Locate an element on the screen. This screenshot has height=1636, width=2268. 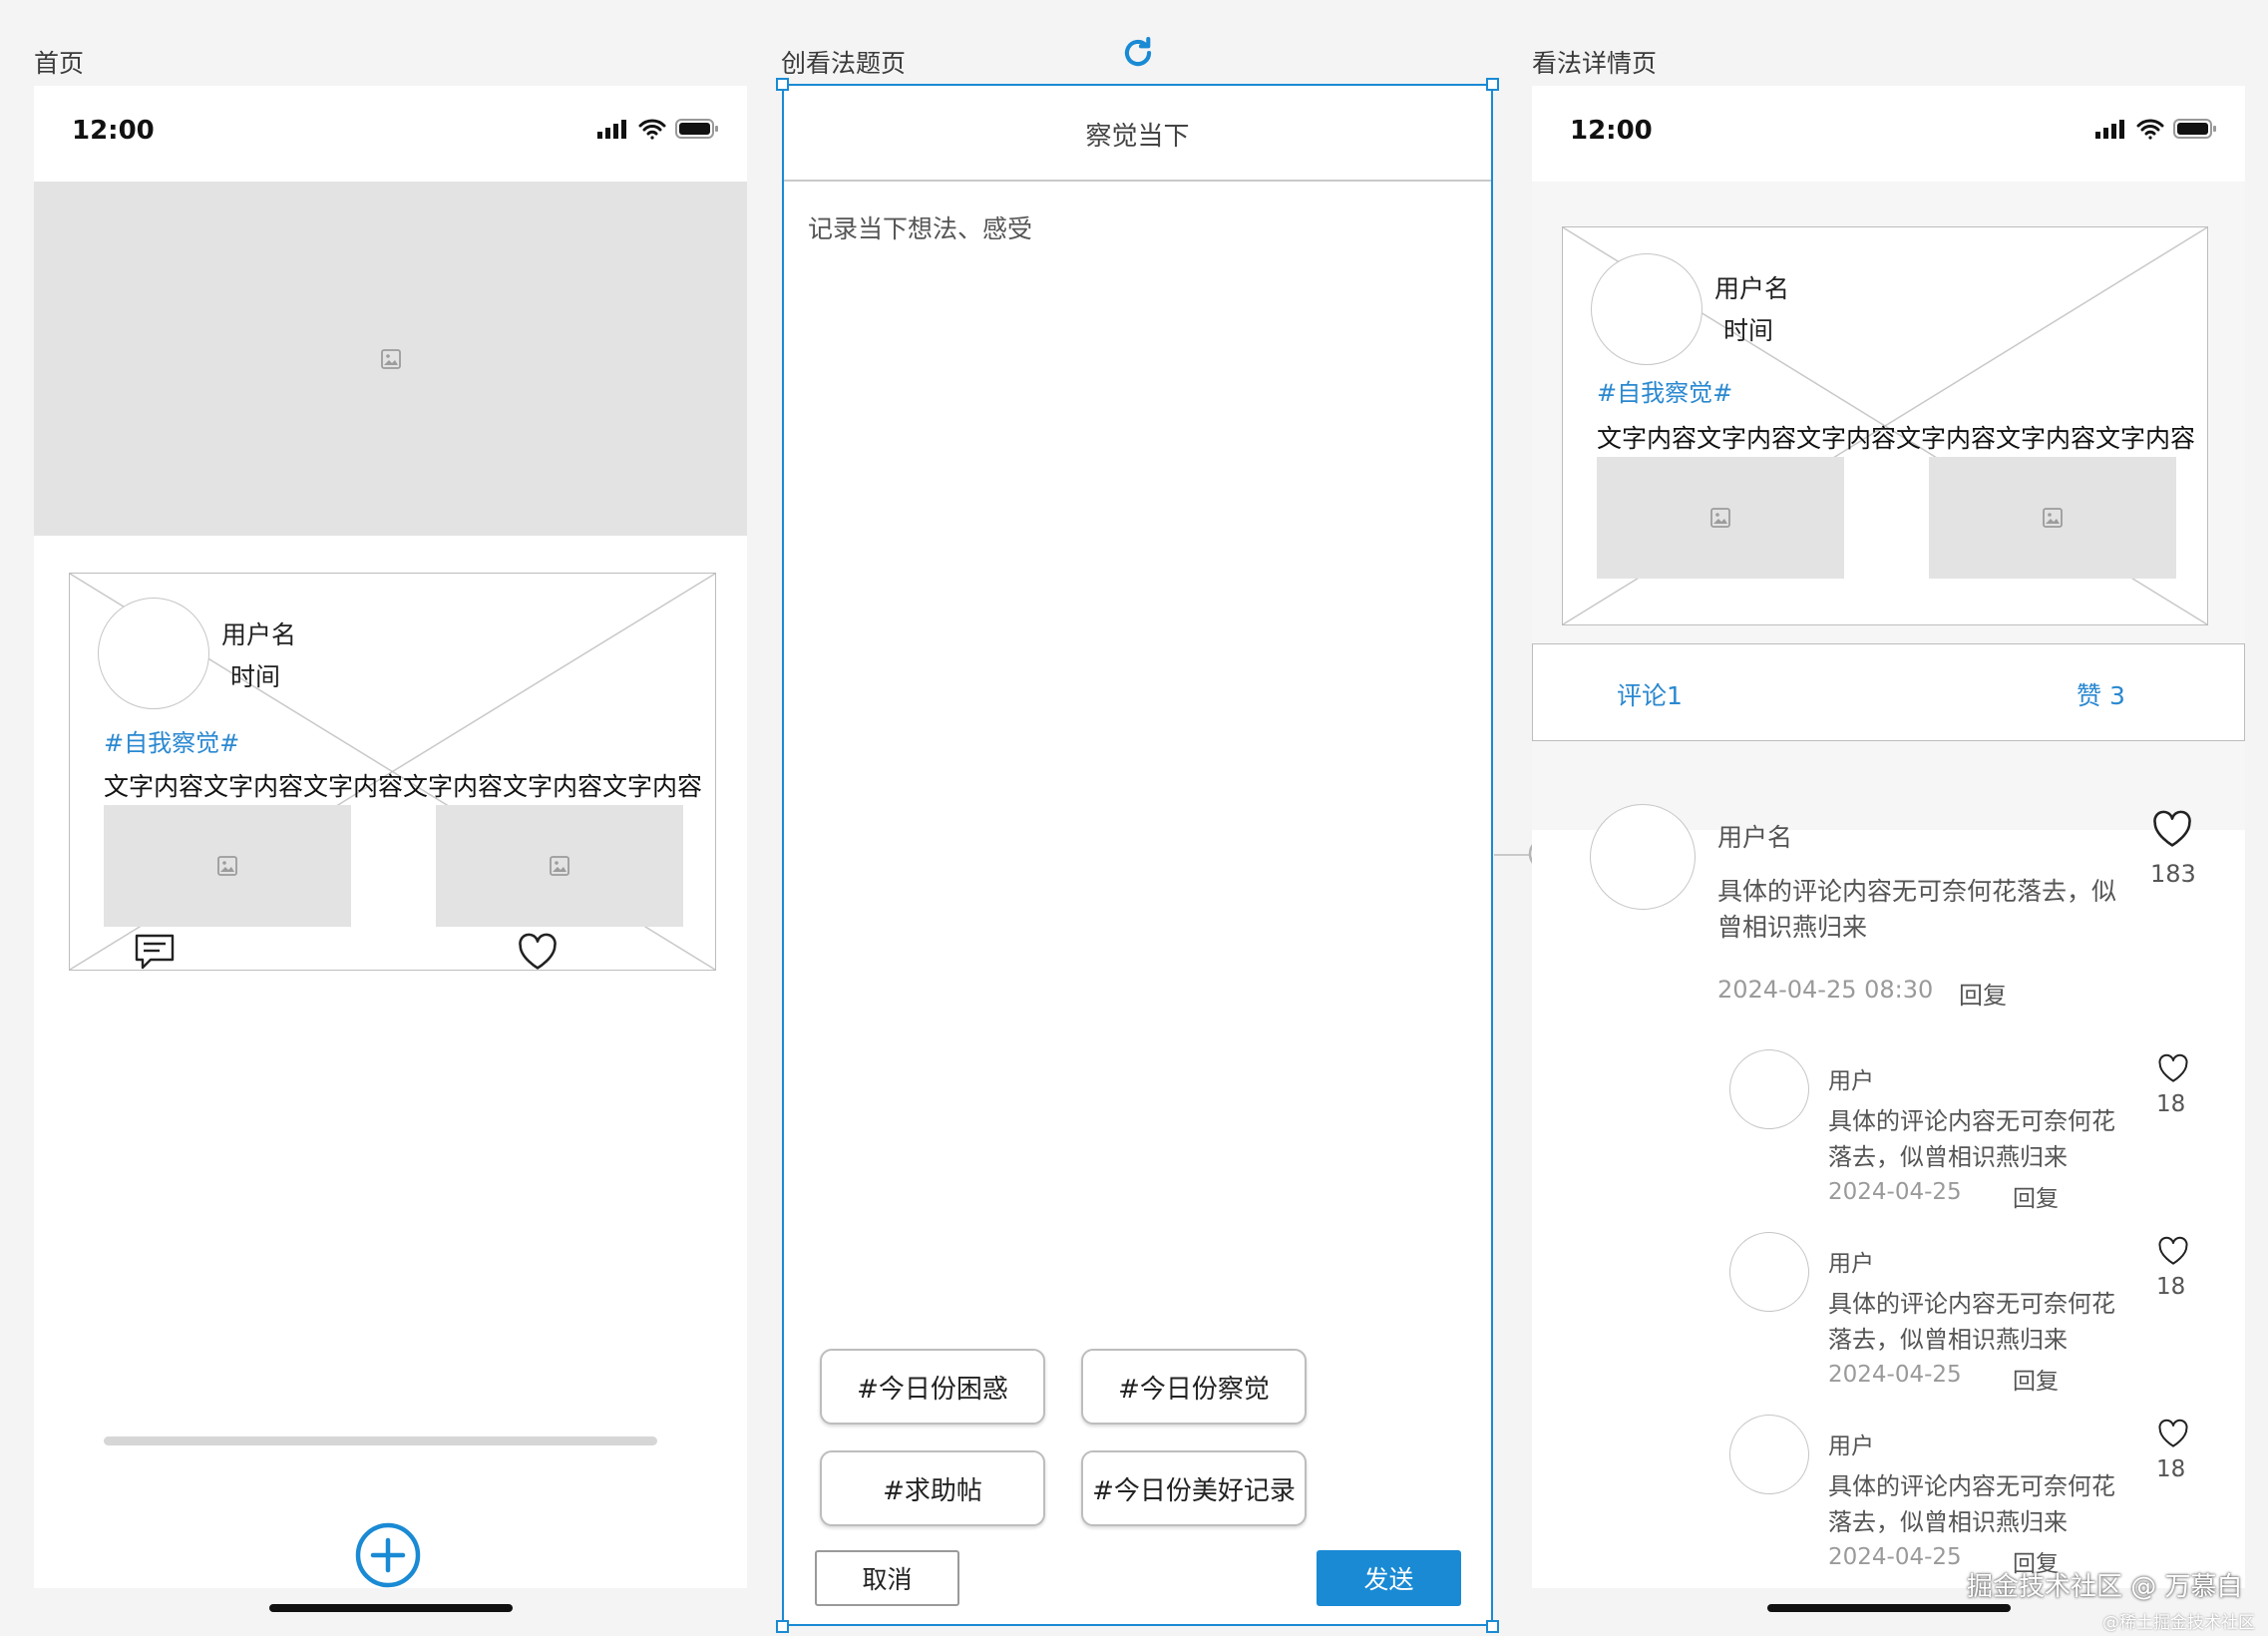
post-card: 用户名 时间 #自我察觉# 文字内容文字内容文字内容文字内容文字内容文字内容 is located at coordinates (392, 772).